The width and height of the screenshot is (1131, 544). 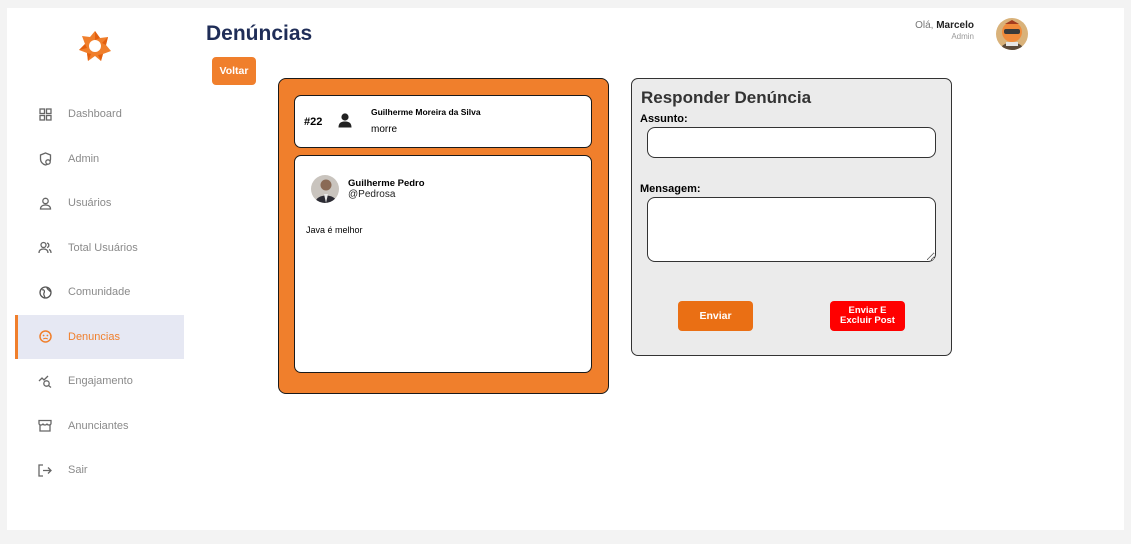 I want to click on sidebar-item-label: Anunciantes, so click(x=98, y=425).